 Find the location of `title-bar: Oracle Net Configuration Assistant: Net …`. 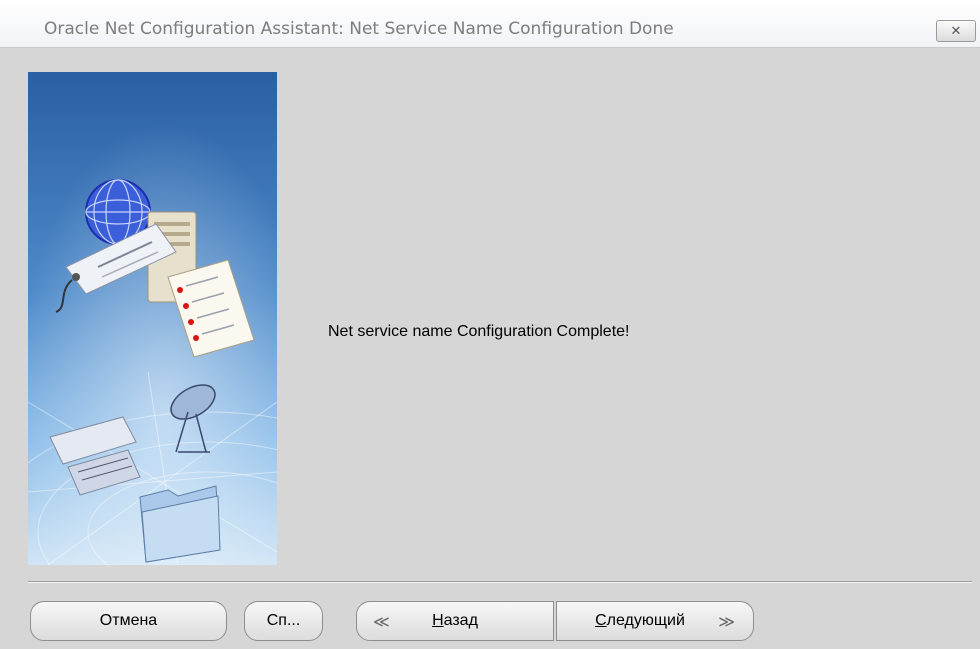

title-bar: Oracle Net Configuration Assistant: Net … is located at coordinates (490, 24).